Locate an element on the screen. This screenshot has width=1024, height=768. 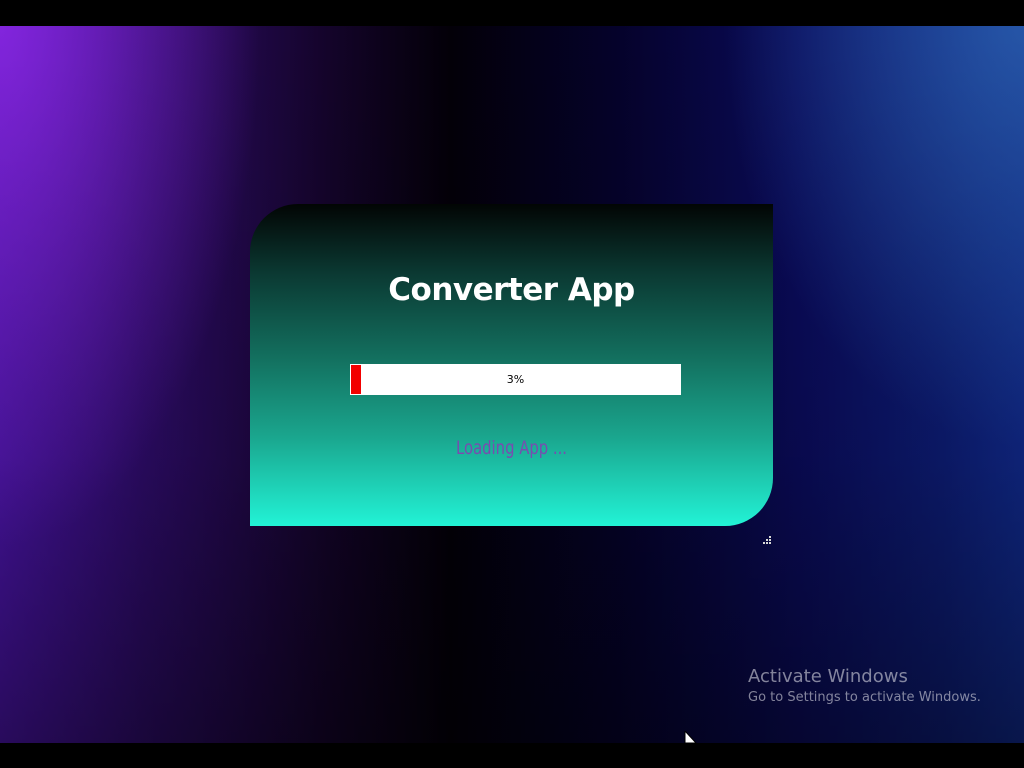
resize-grip-icon is located at coordinates (766, 539).